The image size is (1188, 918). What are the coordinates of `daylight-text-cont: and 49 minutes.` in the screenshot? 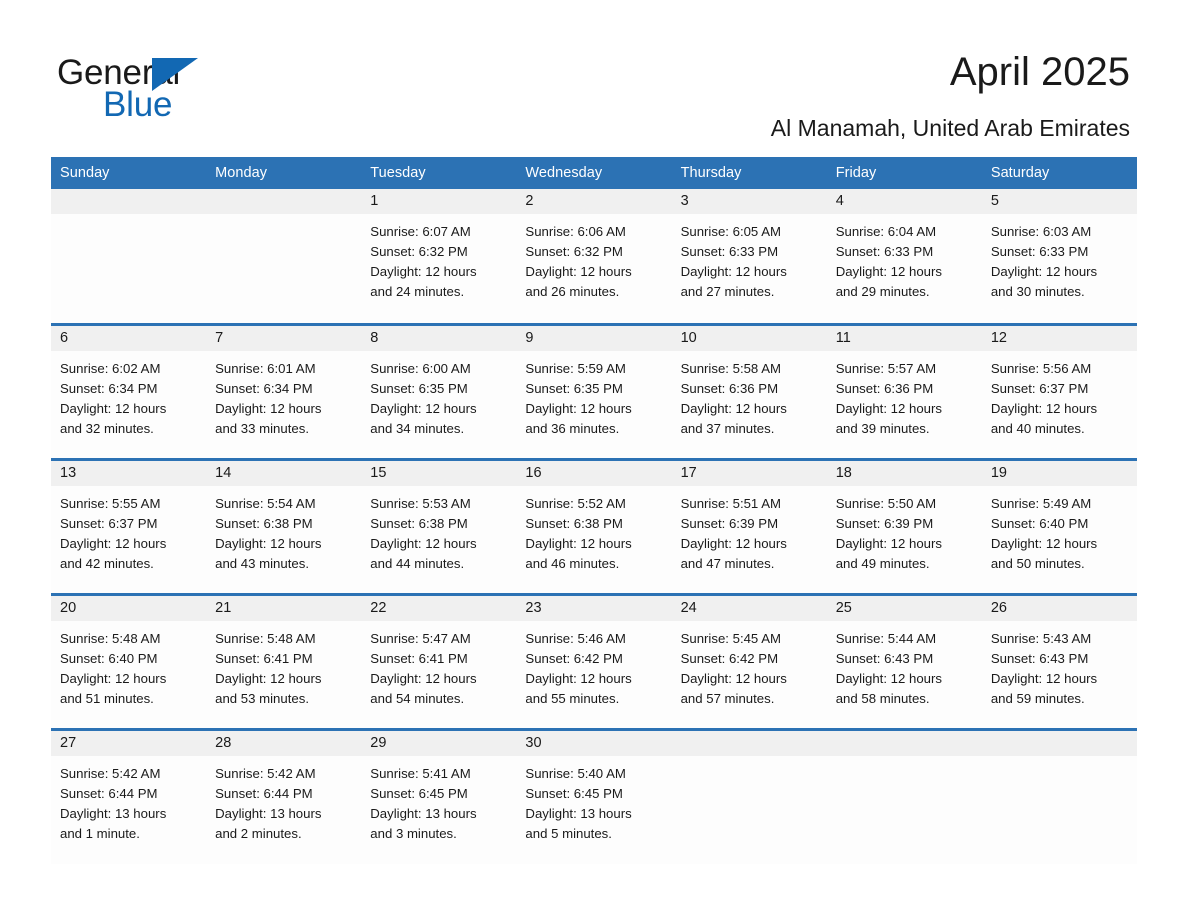 It's located at (882, 563).